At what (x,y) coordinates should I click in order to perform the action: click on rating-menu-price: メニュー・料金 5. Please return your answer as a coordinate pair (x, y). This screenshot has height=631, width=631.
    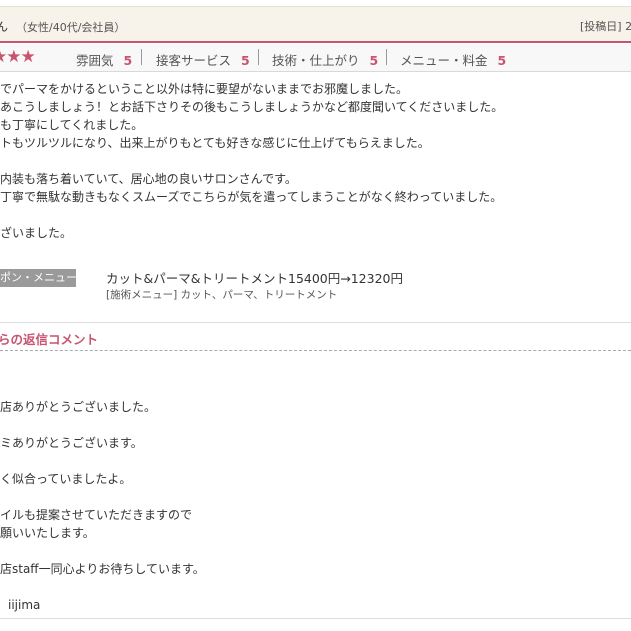
    Looking at the image, I should click on (453, 59).